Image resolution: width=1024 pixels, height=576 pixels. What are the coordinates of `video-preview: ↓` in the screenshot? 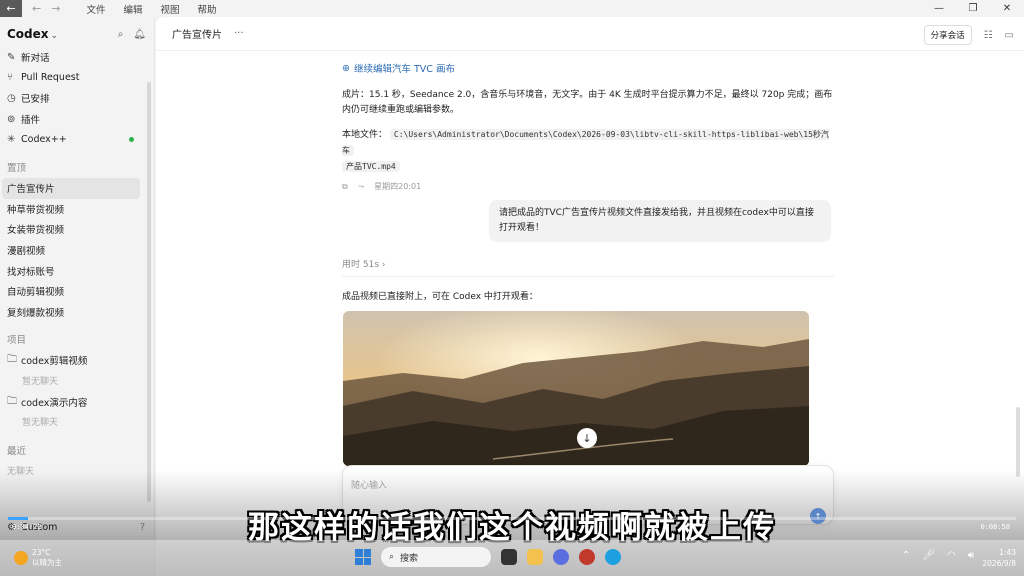 It's located at (576, 388).